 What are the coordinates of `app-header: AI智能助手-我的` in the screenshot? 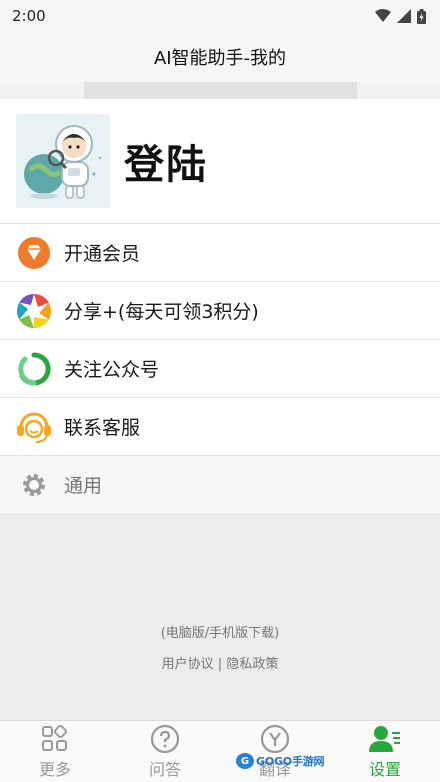 It's located at (220, 57).